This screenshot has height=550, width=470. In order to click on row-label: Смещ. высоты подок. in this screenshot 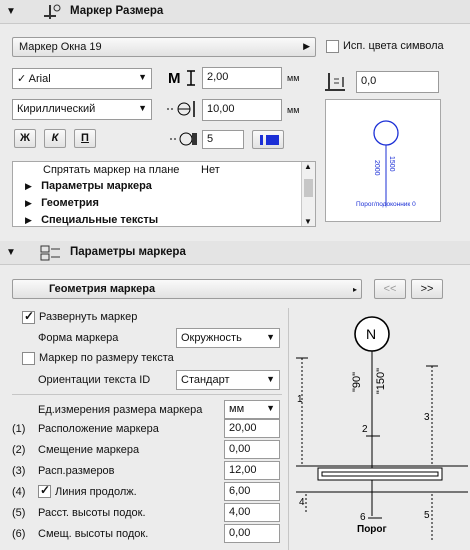, I will do `click(93, 534)`.